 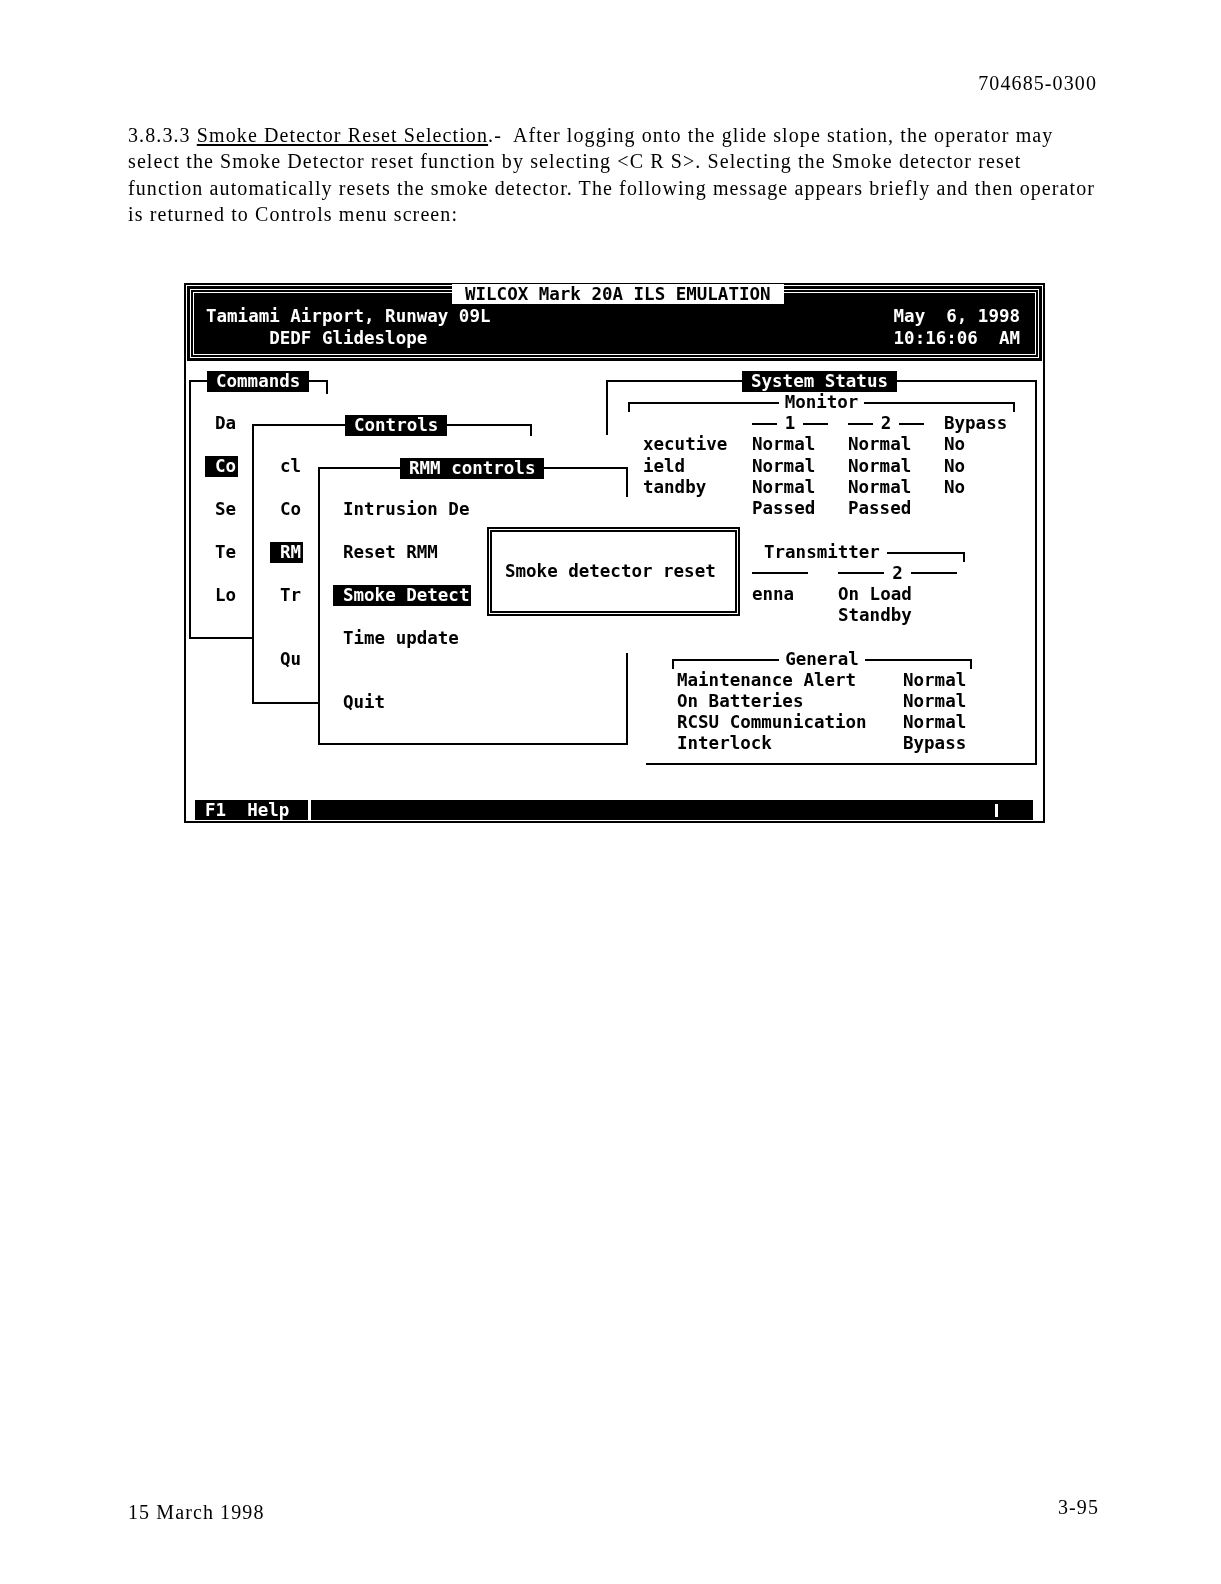 What do you see at coordinates (819, 382) in the screenshot?
I see `window-title: System Status` at bounding box center [819, 382].